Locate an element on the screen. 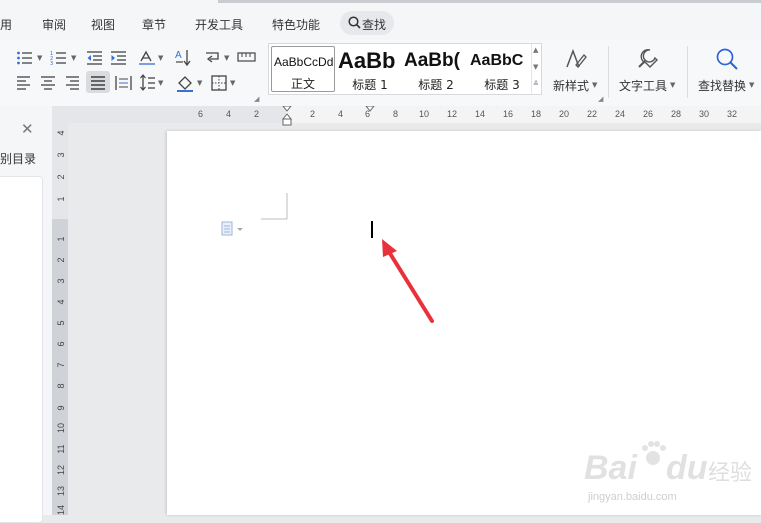 The height and width of the screenshot is (523, 761). text-direction-icon is located at coordinates (148, 58).